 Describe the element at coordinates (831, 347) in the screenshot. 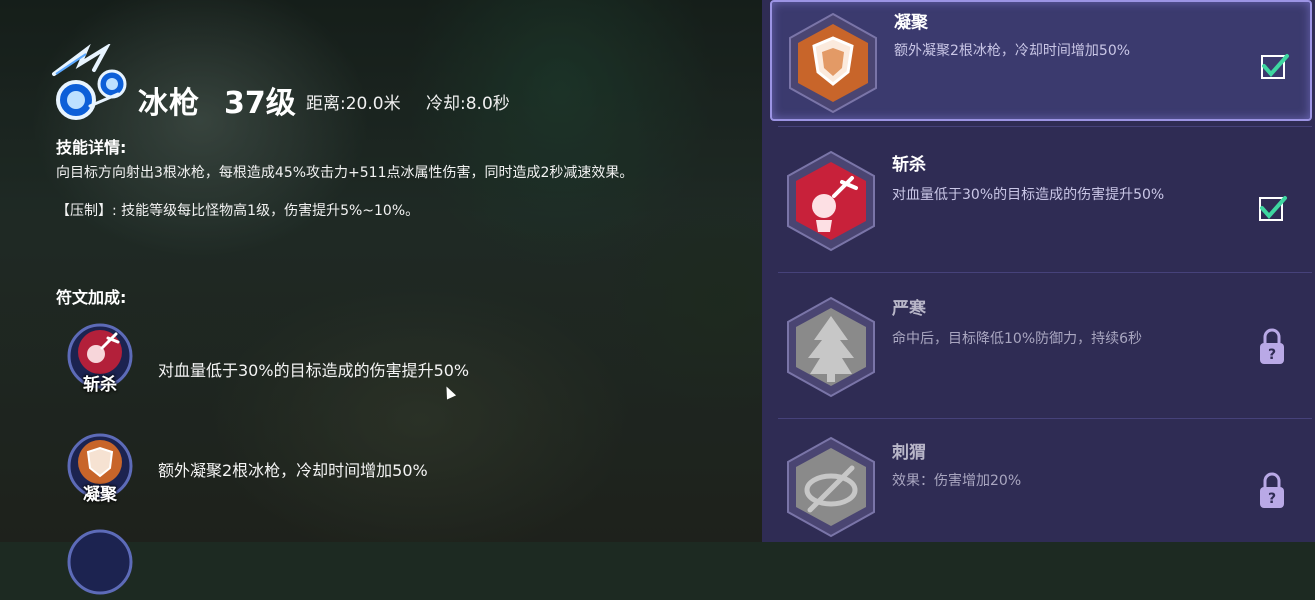

I see `frost-tree-icon` at that location.